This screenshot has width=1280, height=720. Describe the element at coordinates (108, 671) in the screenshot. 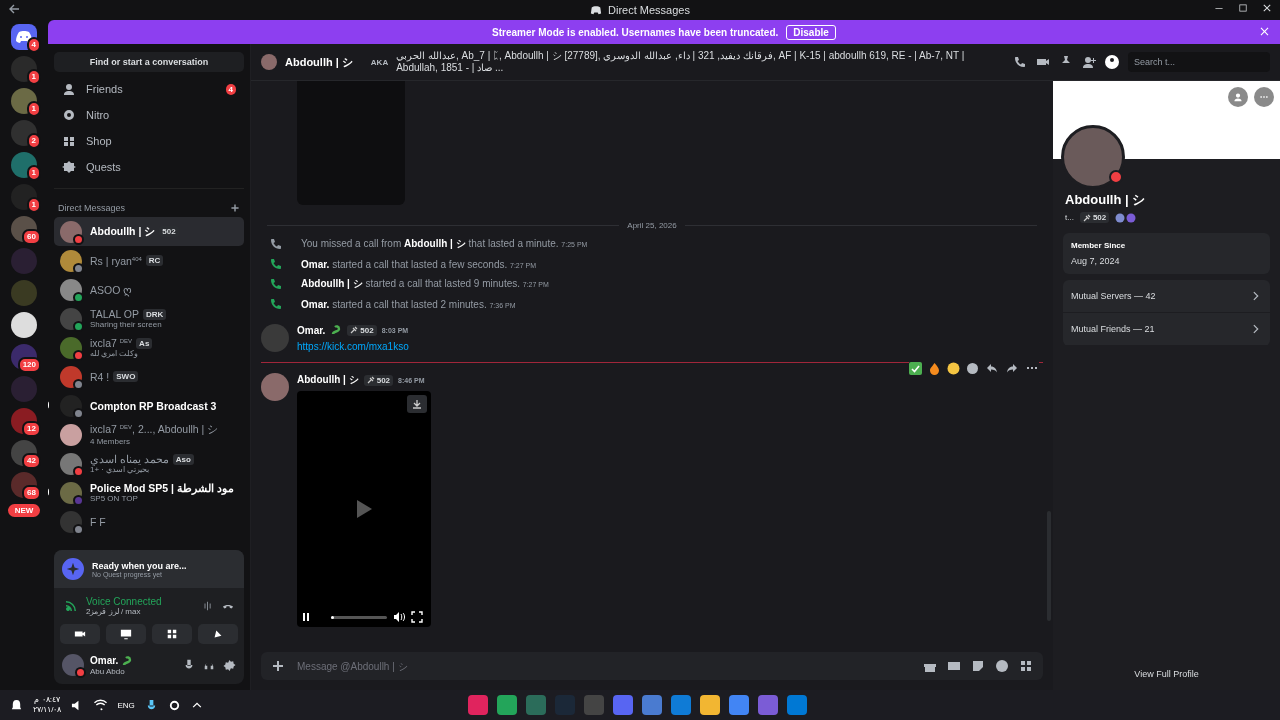

I see `user-status: Abu Abdo` at that location.